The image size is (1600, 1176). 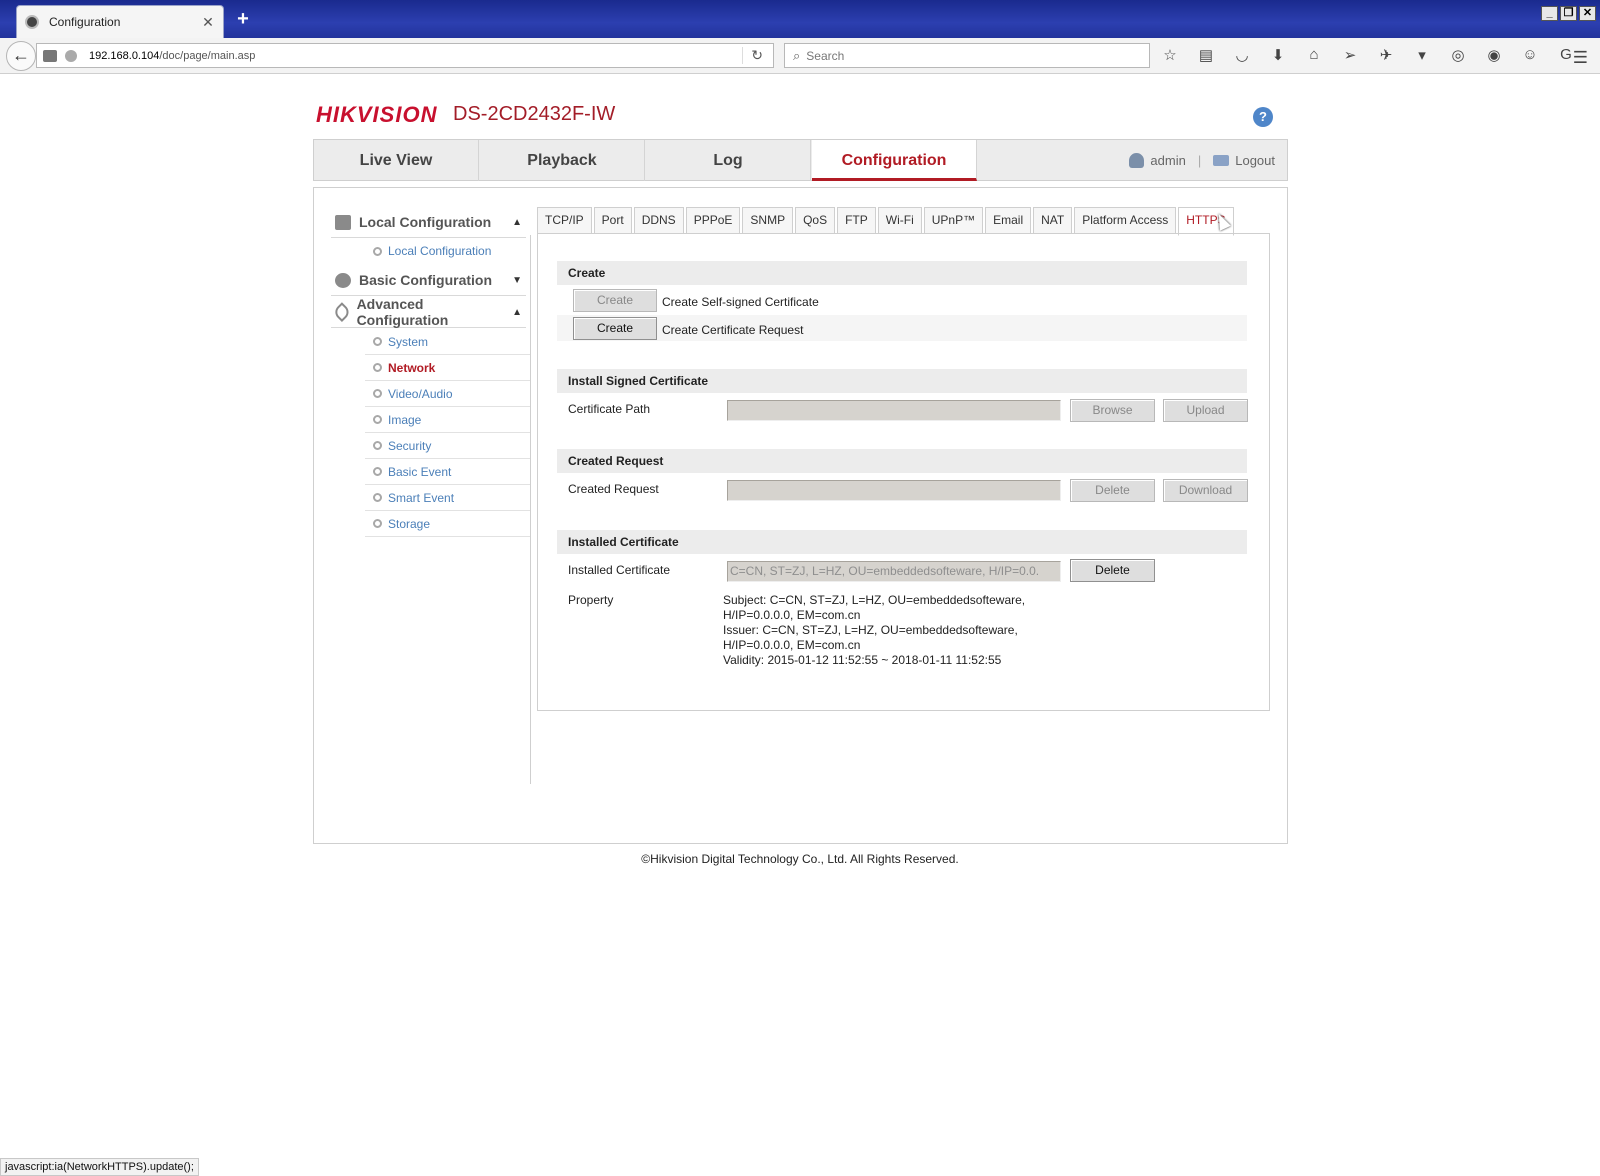 I want to click on close-window-icon: ✕, so click(x=1587, y=13).